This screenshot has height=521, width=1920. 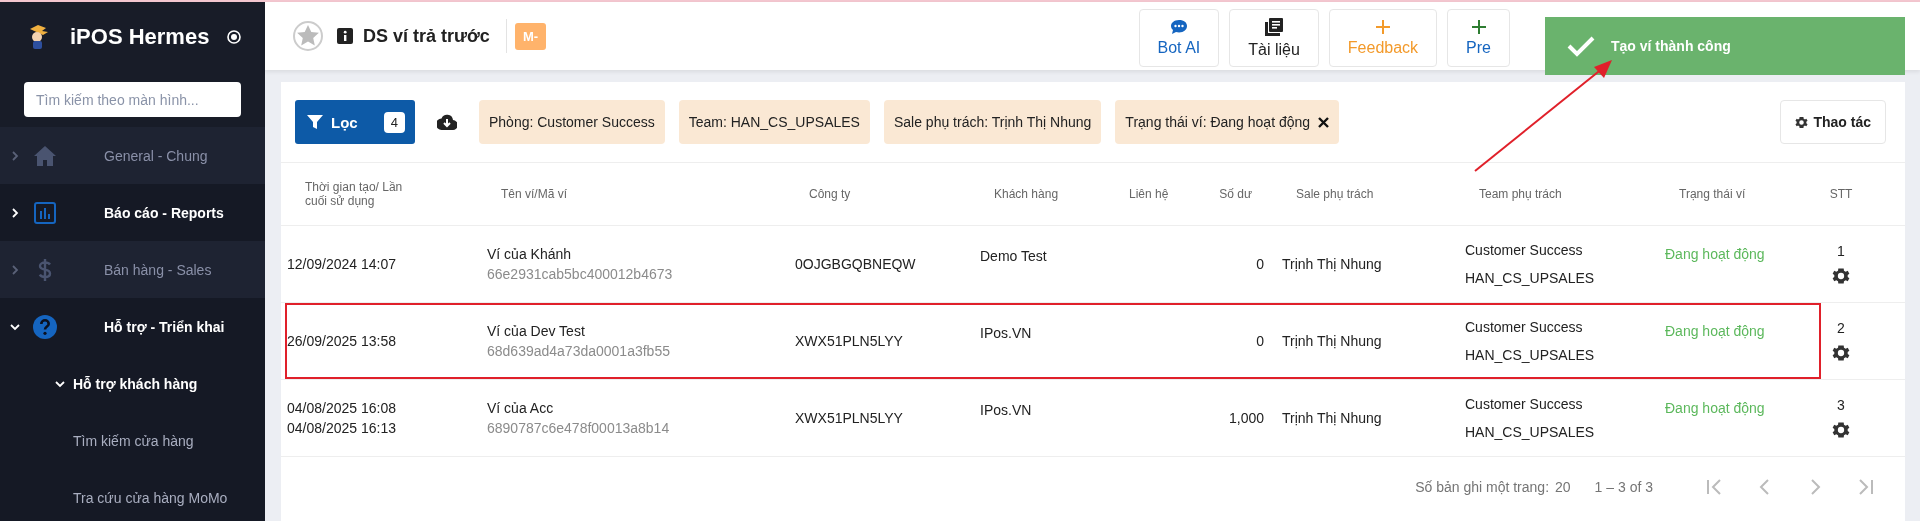 I want to click on page-range: 1 – 3 of 3, so click(x=1623, y=487).